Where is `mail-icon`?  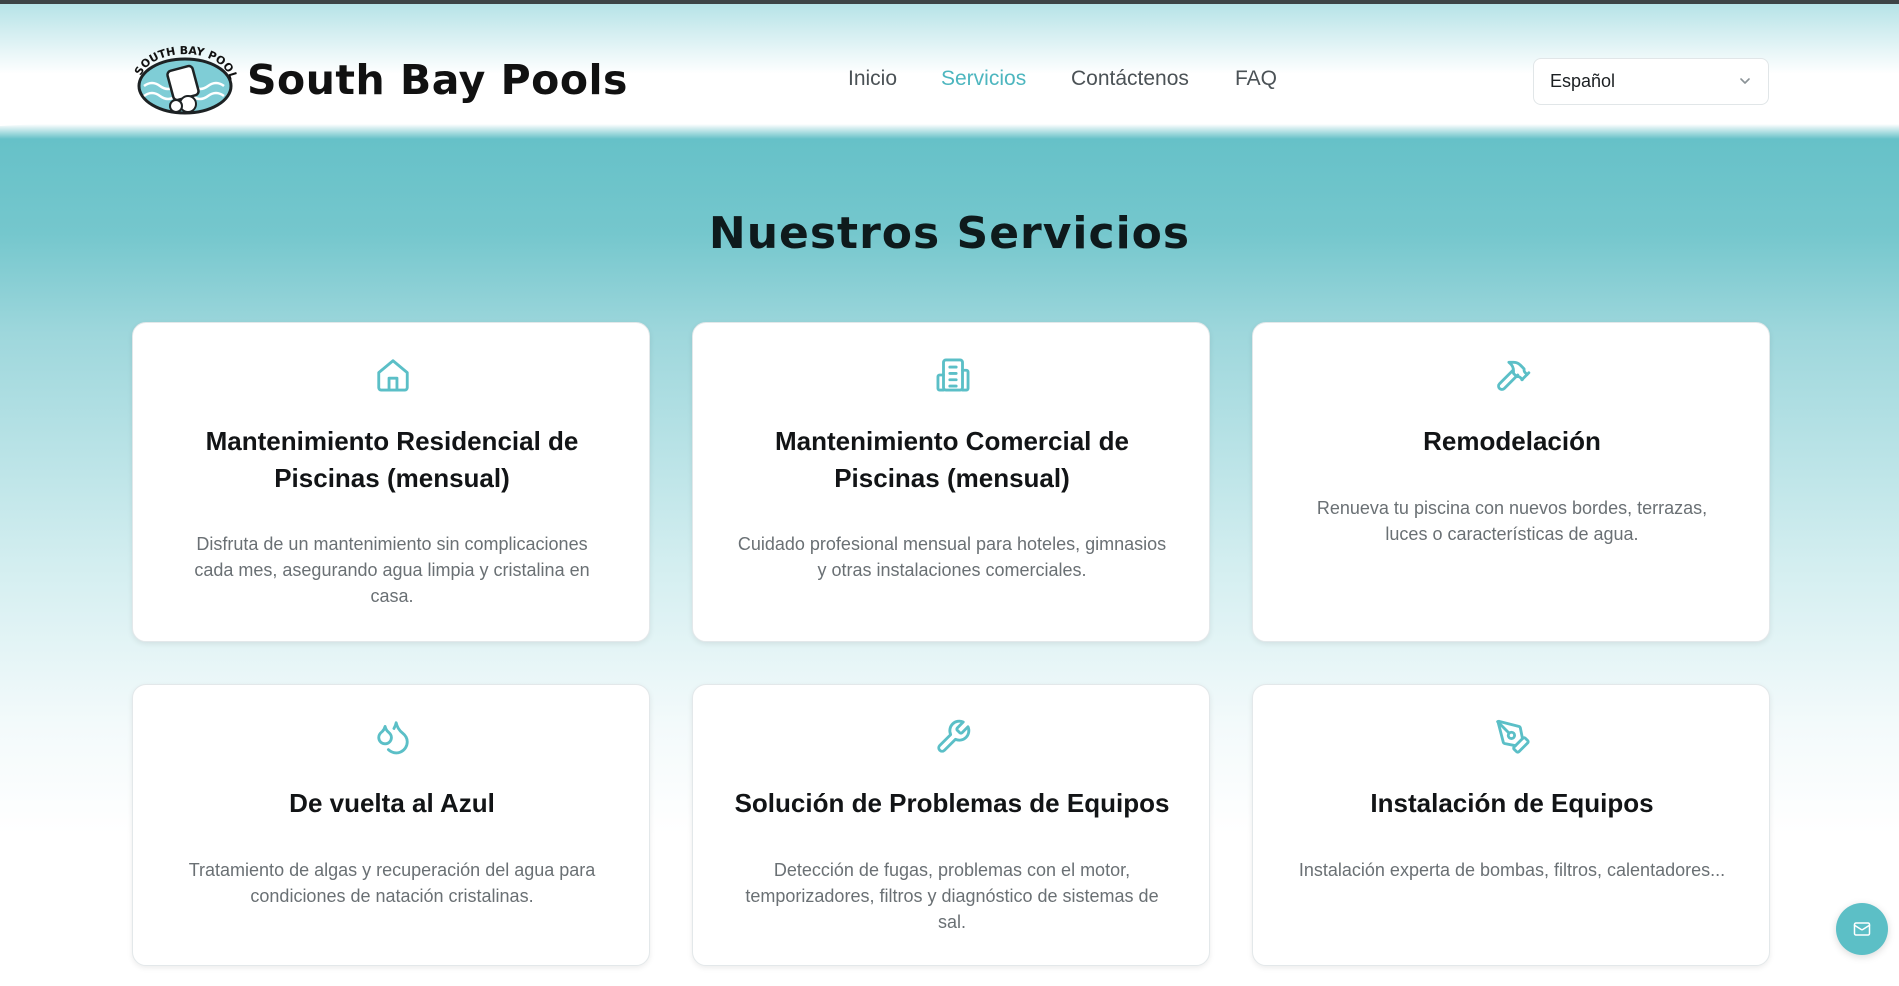
mail-icon is located at coordinates (1862, 929).